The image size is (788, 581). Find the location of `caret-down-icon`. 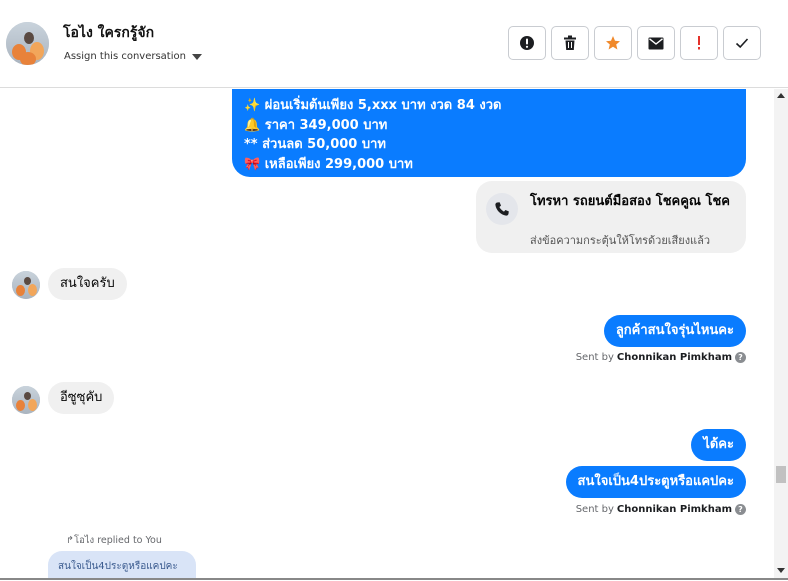

caret-down-icon is located at coordinates (196, 56).